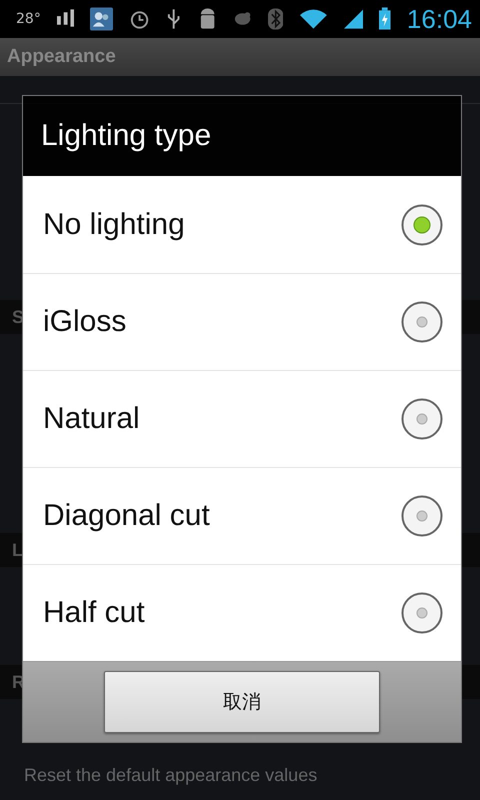 This screenshot has height=800, width=480. Describe the element at coordinates (61, 57) in the screenshot. I see `screen-title: Appearance` at that location.